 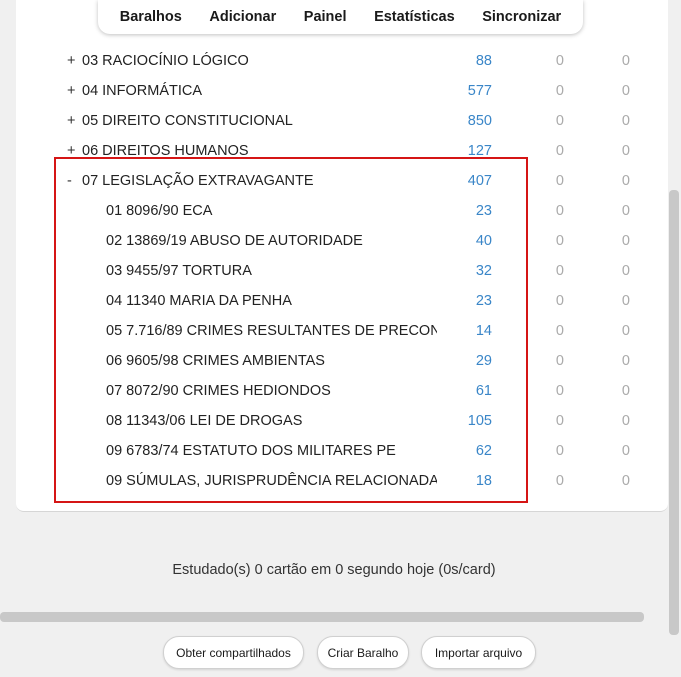 I want to click on deck-name: 02 13869/19 ABUSO DE AUTORIDADE, so click(x=271, y=241).